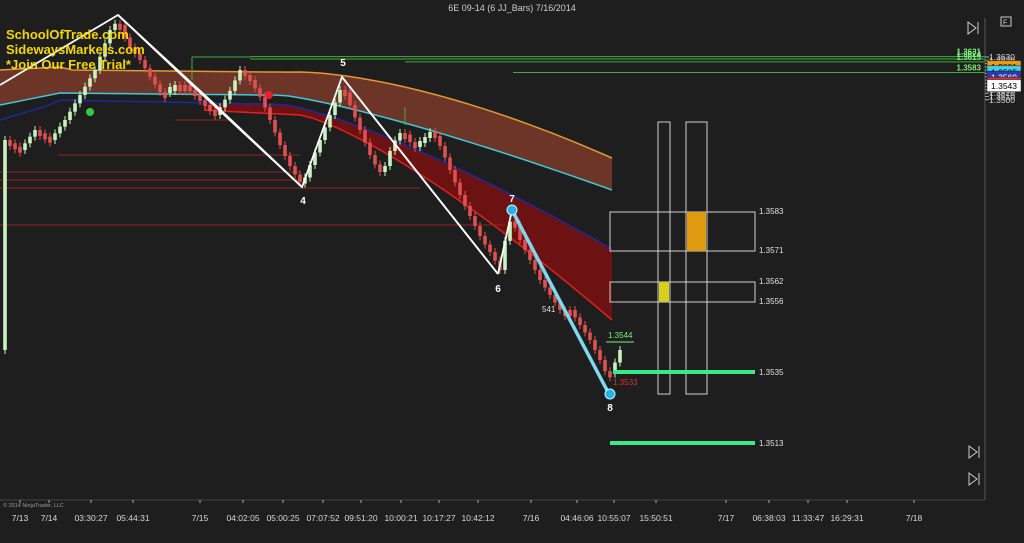 Image resolution: width=1024 pixels, height=543 pixels. What do you see at coordinates (914, 518) in the screenshot?
I see `x-tick-label: 7/18` at bounding box center [914, 518].